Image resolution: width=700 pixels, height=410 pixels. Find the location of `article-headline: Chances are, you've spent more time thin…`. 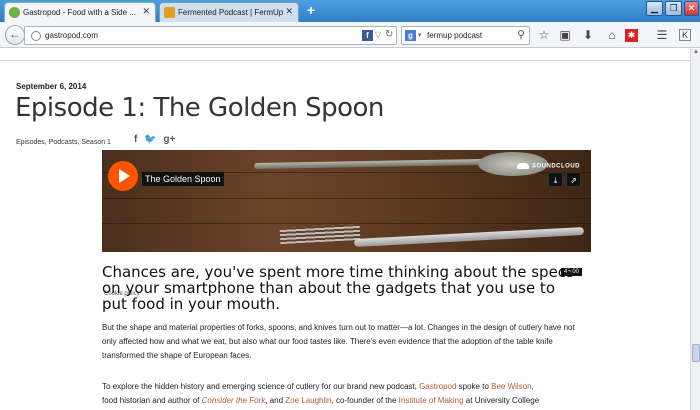

article-headline: Chances are, you've spent more time thin… is located at coordinates (338, 288).